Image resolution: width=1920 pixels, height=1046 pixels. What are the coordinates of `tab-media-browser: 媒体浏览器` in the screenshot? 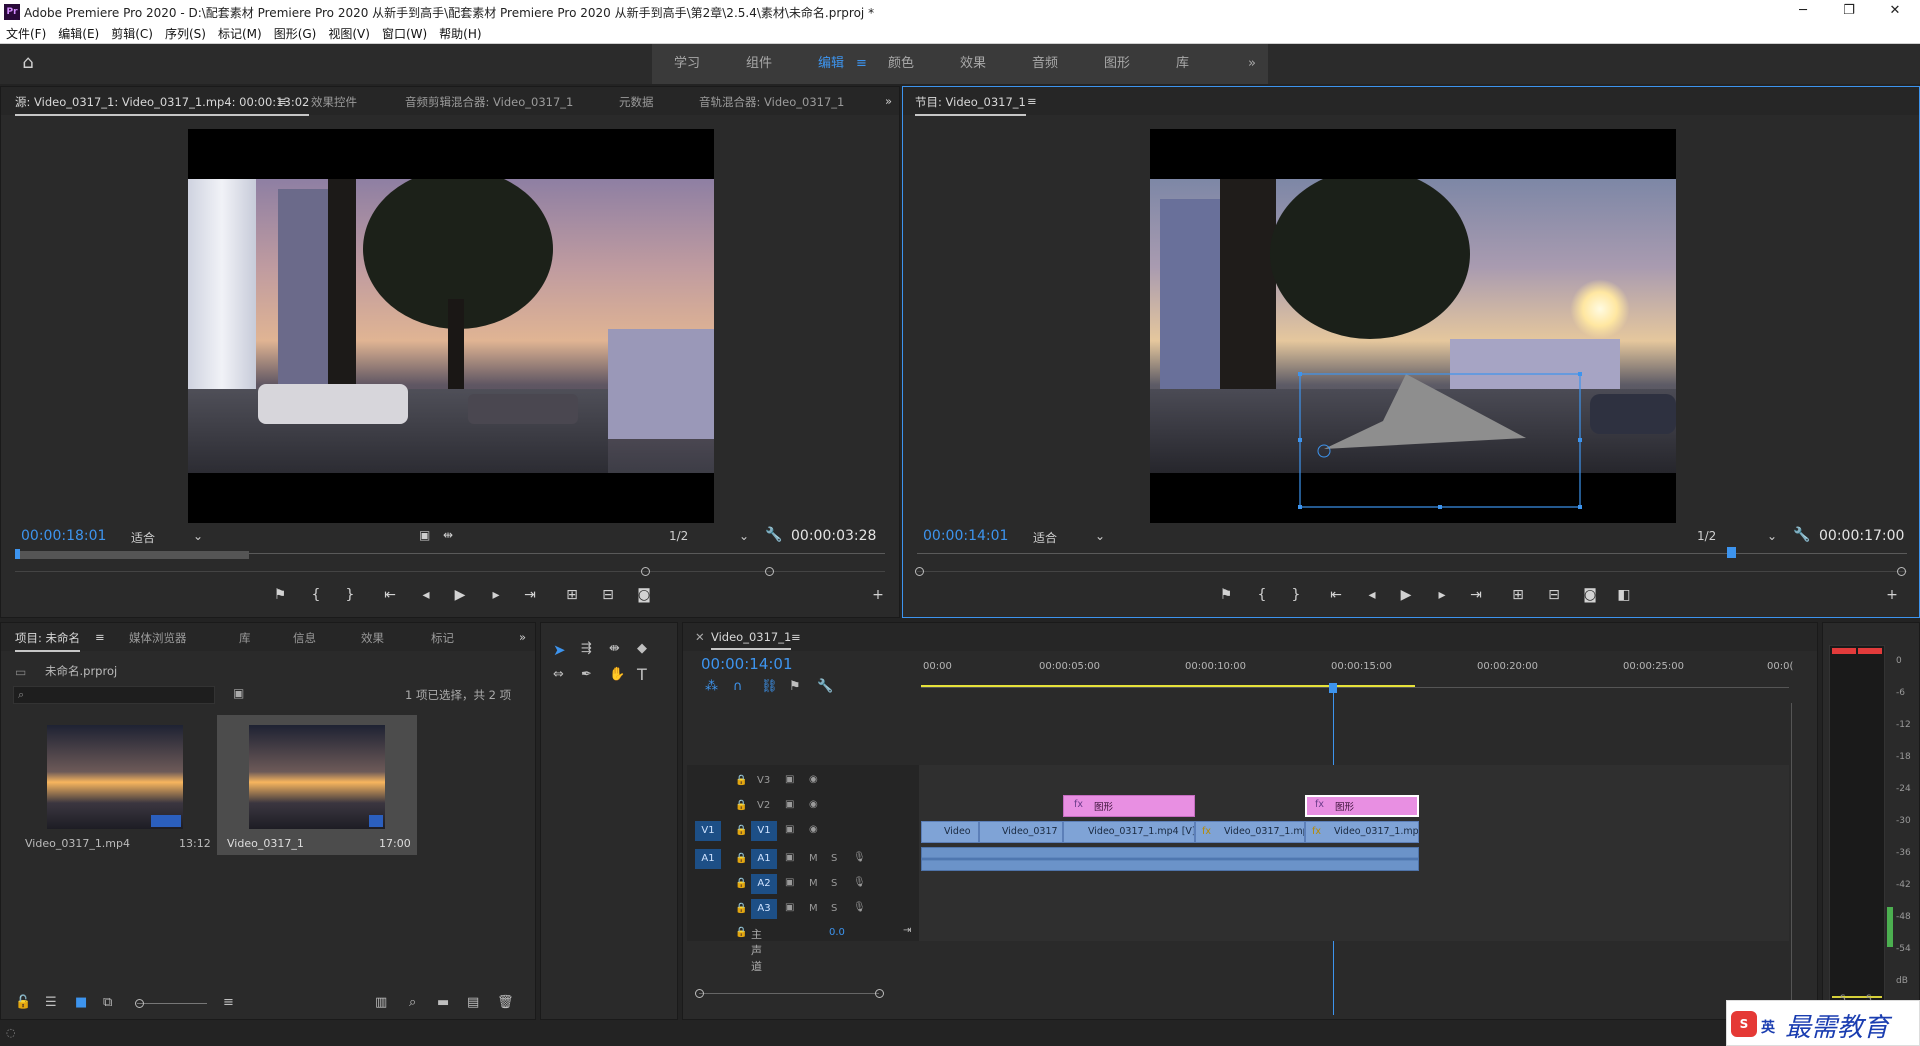 It's located at (158, 638).